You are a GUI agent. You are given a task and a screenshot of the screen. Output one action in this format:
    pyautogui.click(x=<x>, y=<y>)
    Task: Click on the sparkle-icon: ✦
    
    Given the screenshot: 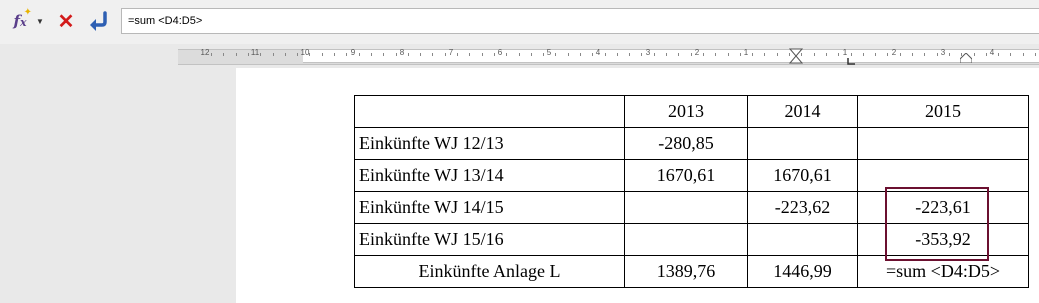 What is the action you would take?
    pyautogui.click(x=27, y=12)
    